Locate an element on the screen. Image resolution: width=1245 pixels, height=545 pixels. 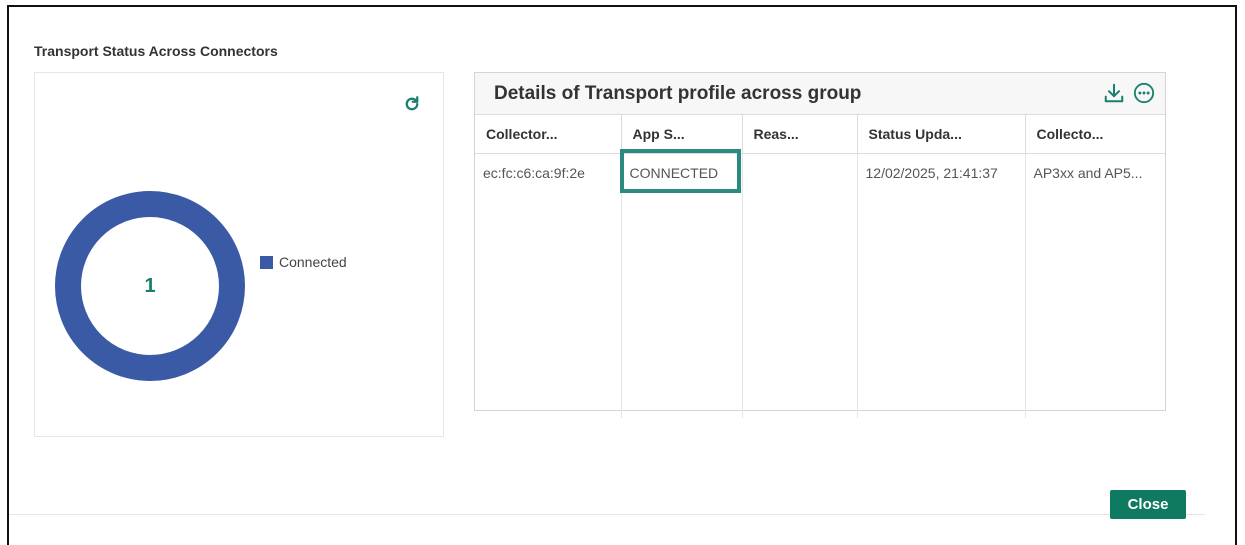
cell-app-status: CONNECTED is located at coordinates (682, 172).